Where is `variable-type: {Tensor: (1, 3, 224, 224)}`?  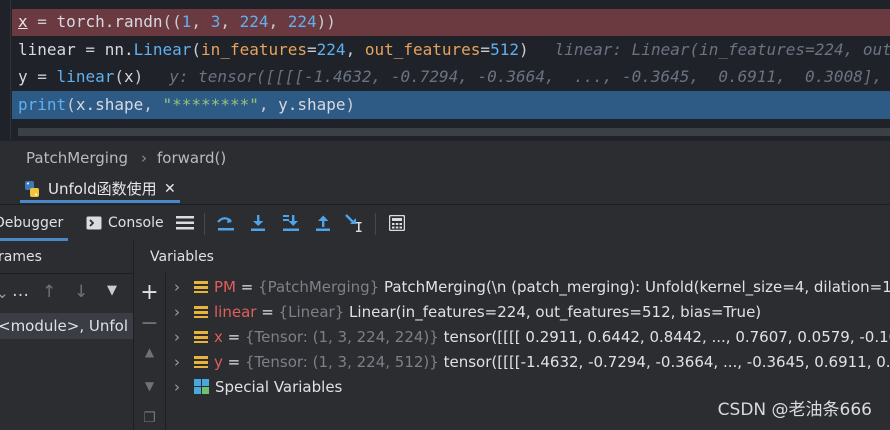 variable-type: {Tensor: (1, 3, 224, 224)} is located at coordinates (342, 337).